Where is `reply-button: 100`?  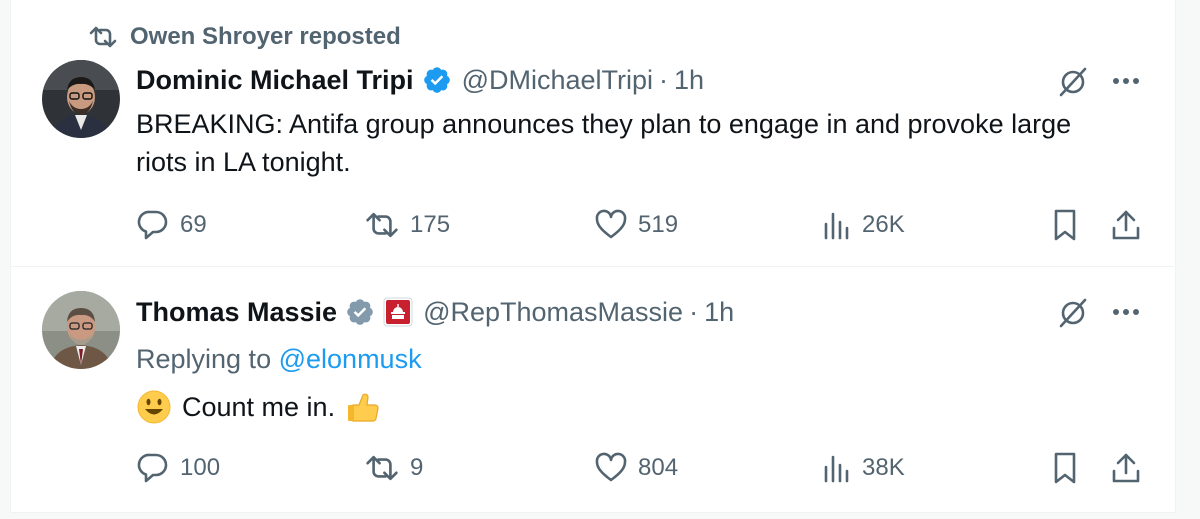 reply-button: 100 is located at coordinates (178, 468).